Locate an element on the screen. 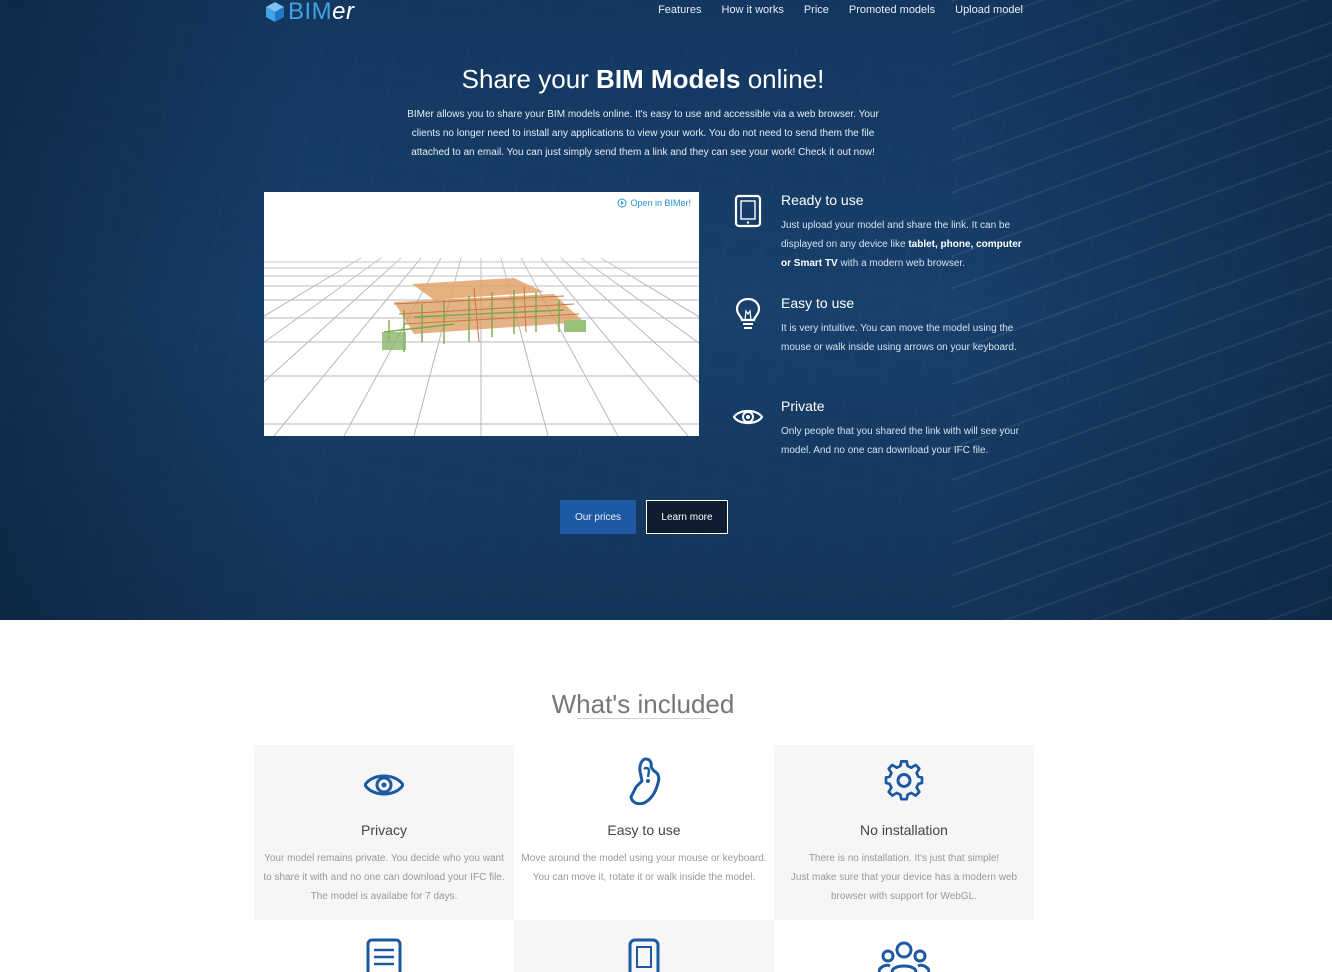 This screenshot has height=972, width=1332. card-title: Easy to use is located at coordinates (644, 830).